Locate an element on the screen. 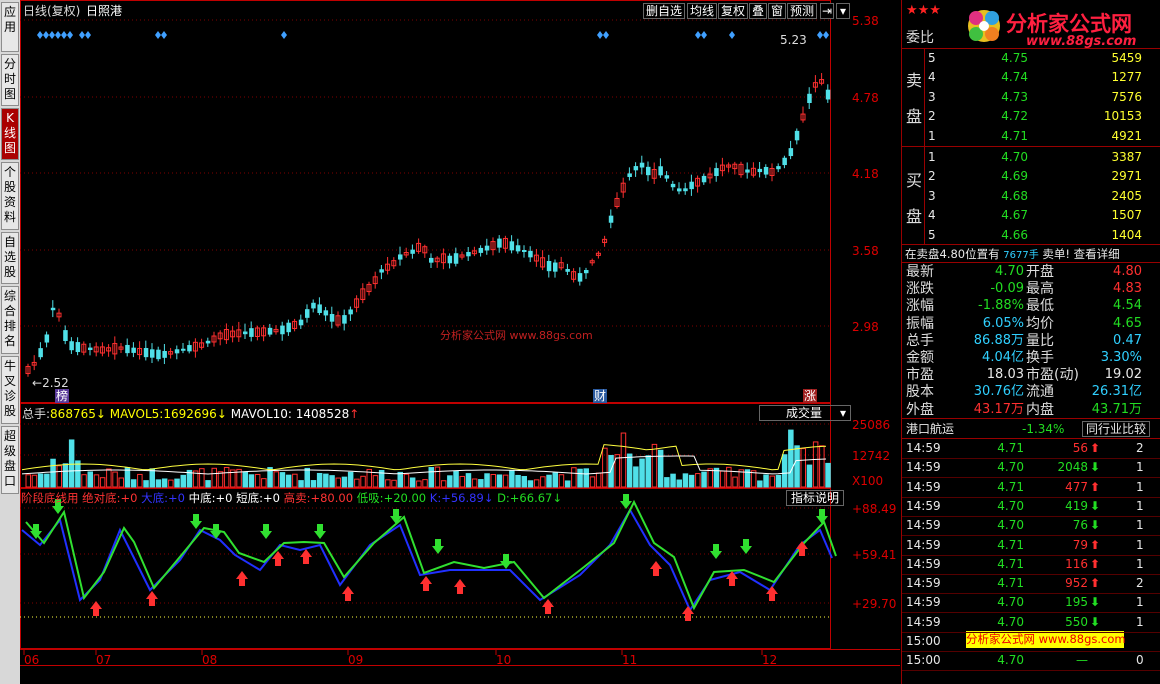 The width and height of the screenshot is (1160, 684). tab-diagnosis: 牛叉诊股 is located at coordinates (10, 390).